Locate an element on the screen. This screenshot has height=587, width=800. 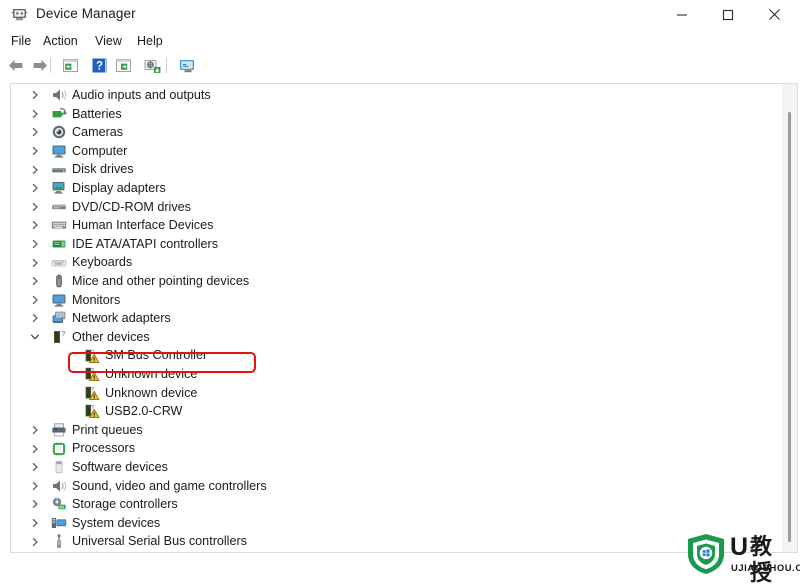
close-button is located at coordinates (774, 14).